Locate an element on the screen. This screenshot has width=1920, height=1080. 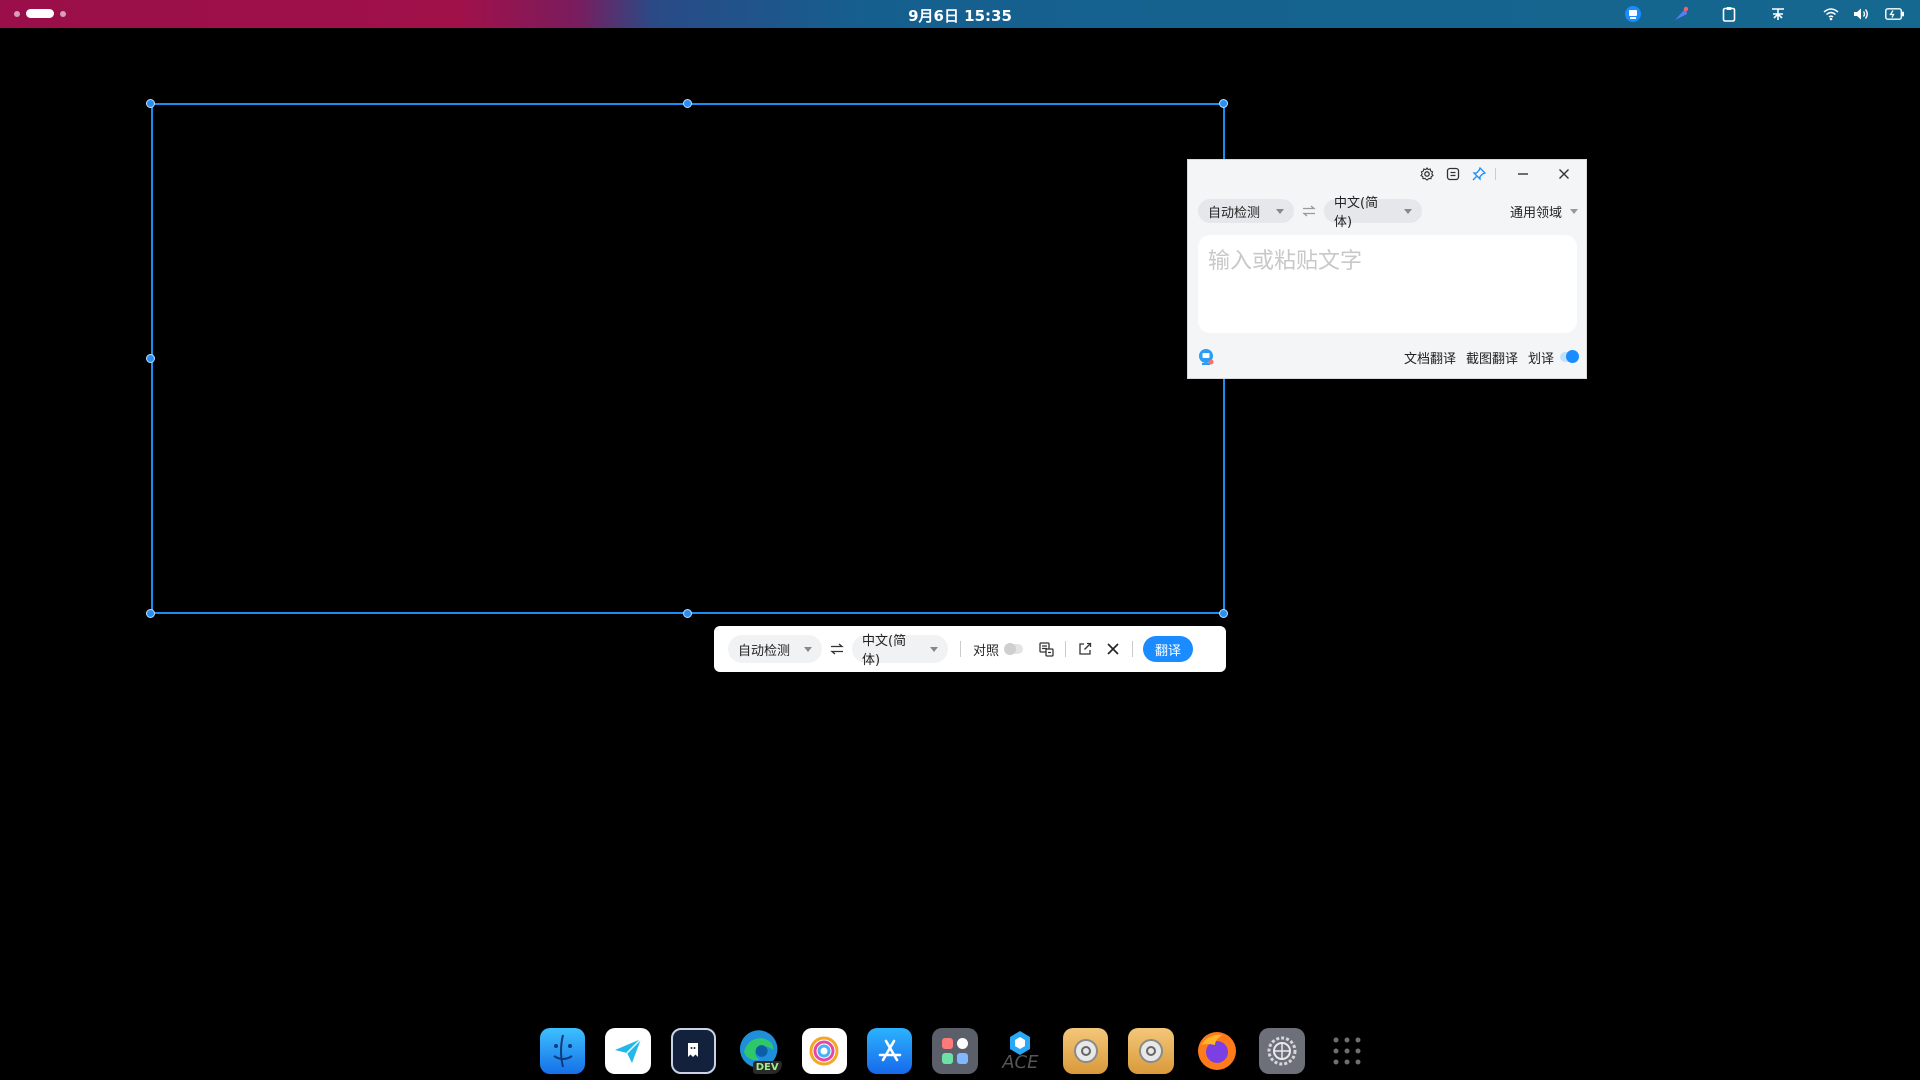
capture-target-lang-label: 中文(简体) is located at coordinates (884, 651).